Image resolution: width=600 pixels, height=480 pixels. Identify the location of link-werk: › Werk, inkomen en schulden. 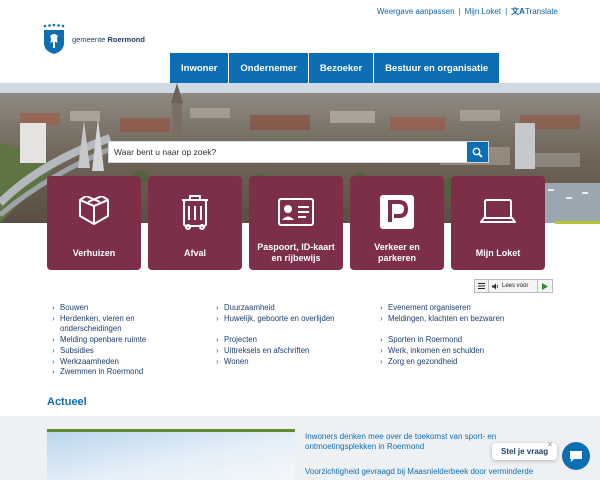
(462, 351).